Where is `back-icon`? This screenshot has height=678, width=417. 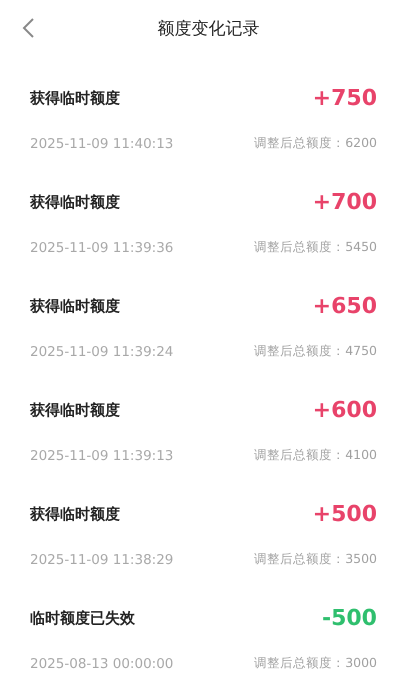 back-icon is located at coordinates (28, 28).